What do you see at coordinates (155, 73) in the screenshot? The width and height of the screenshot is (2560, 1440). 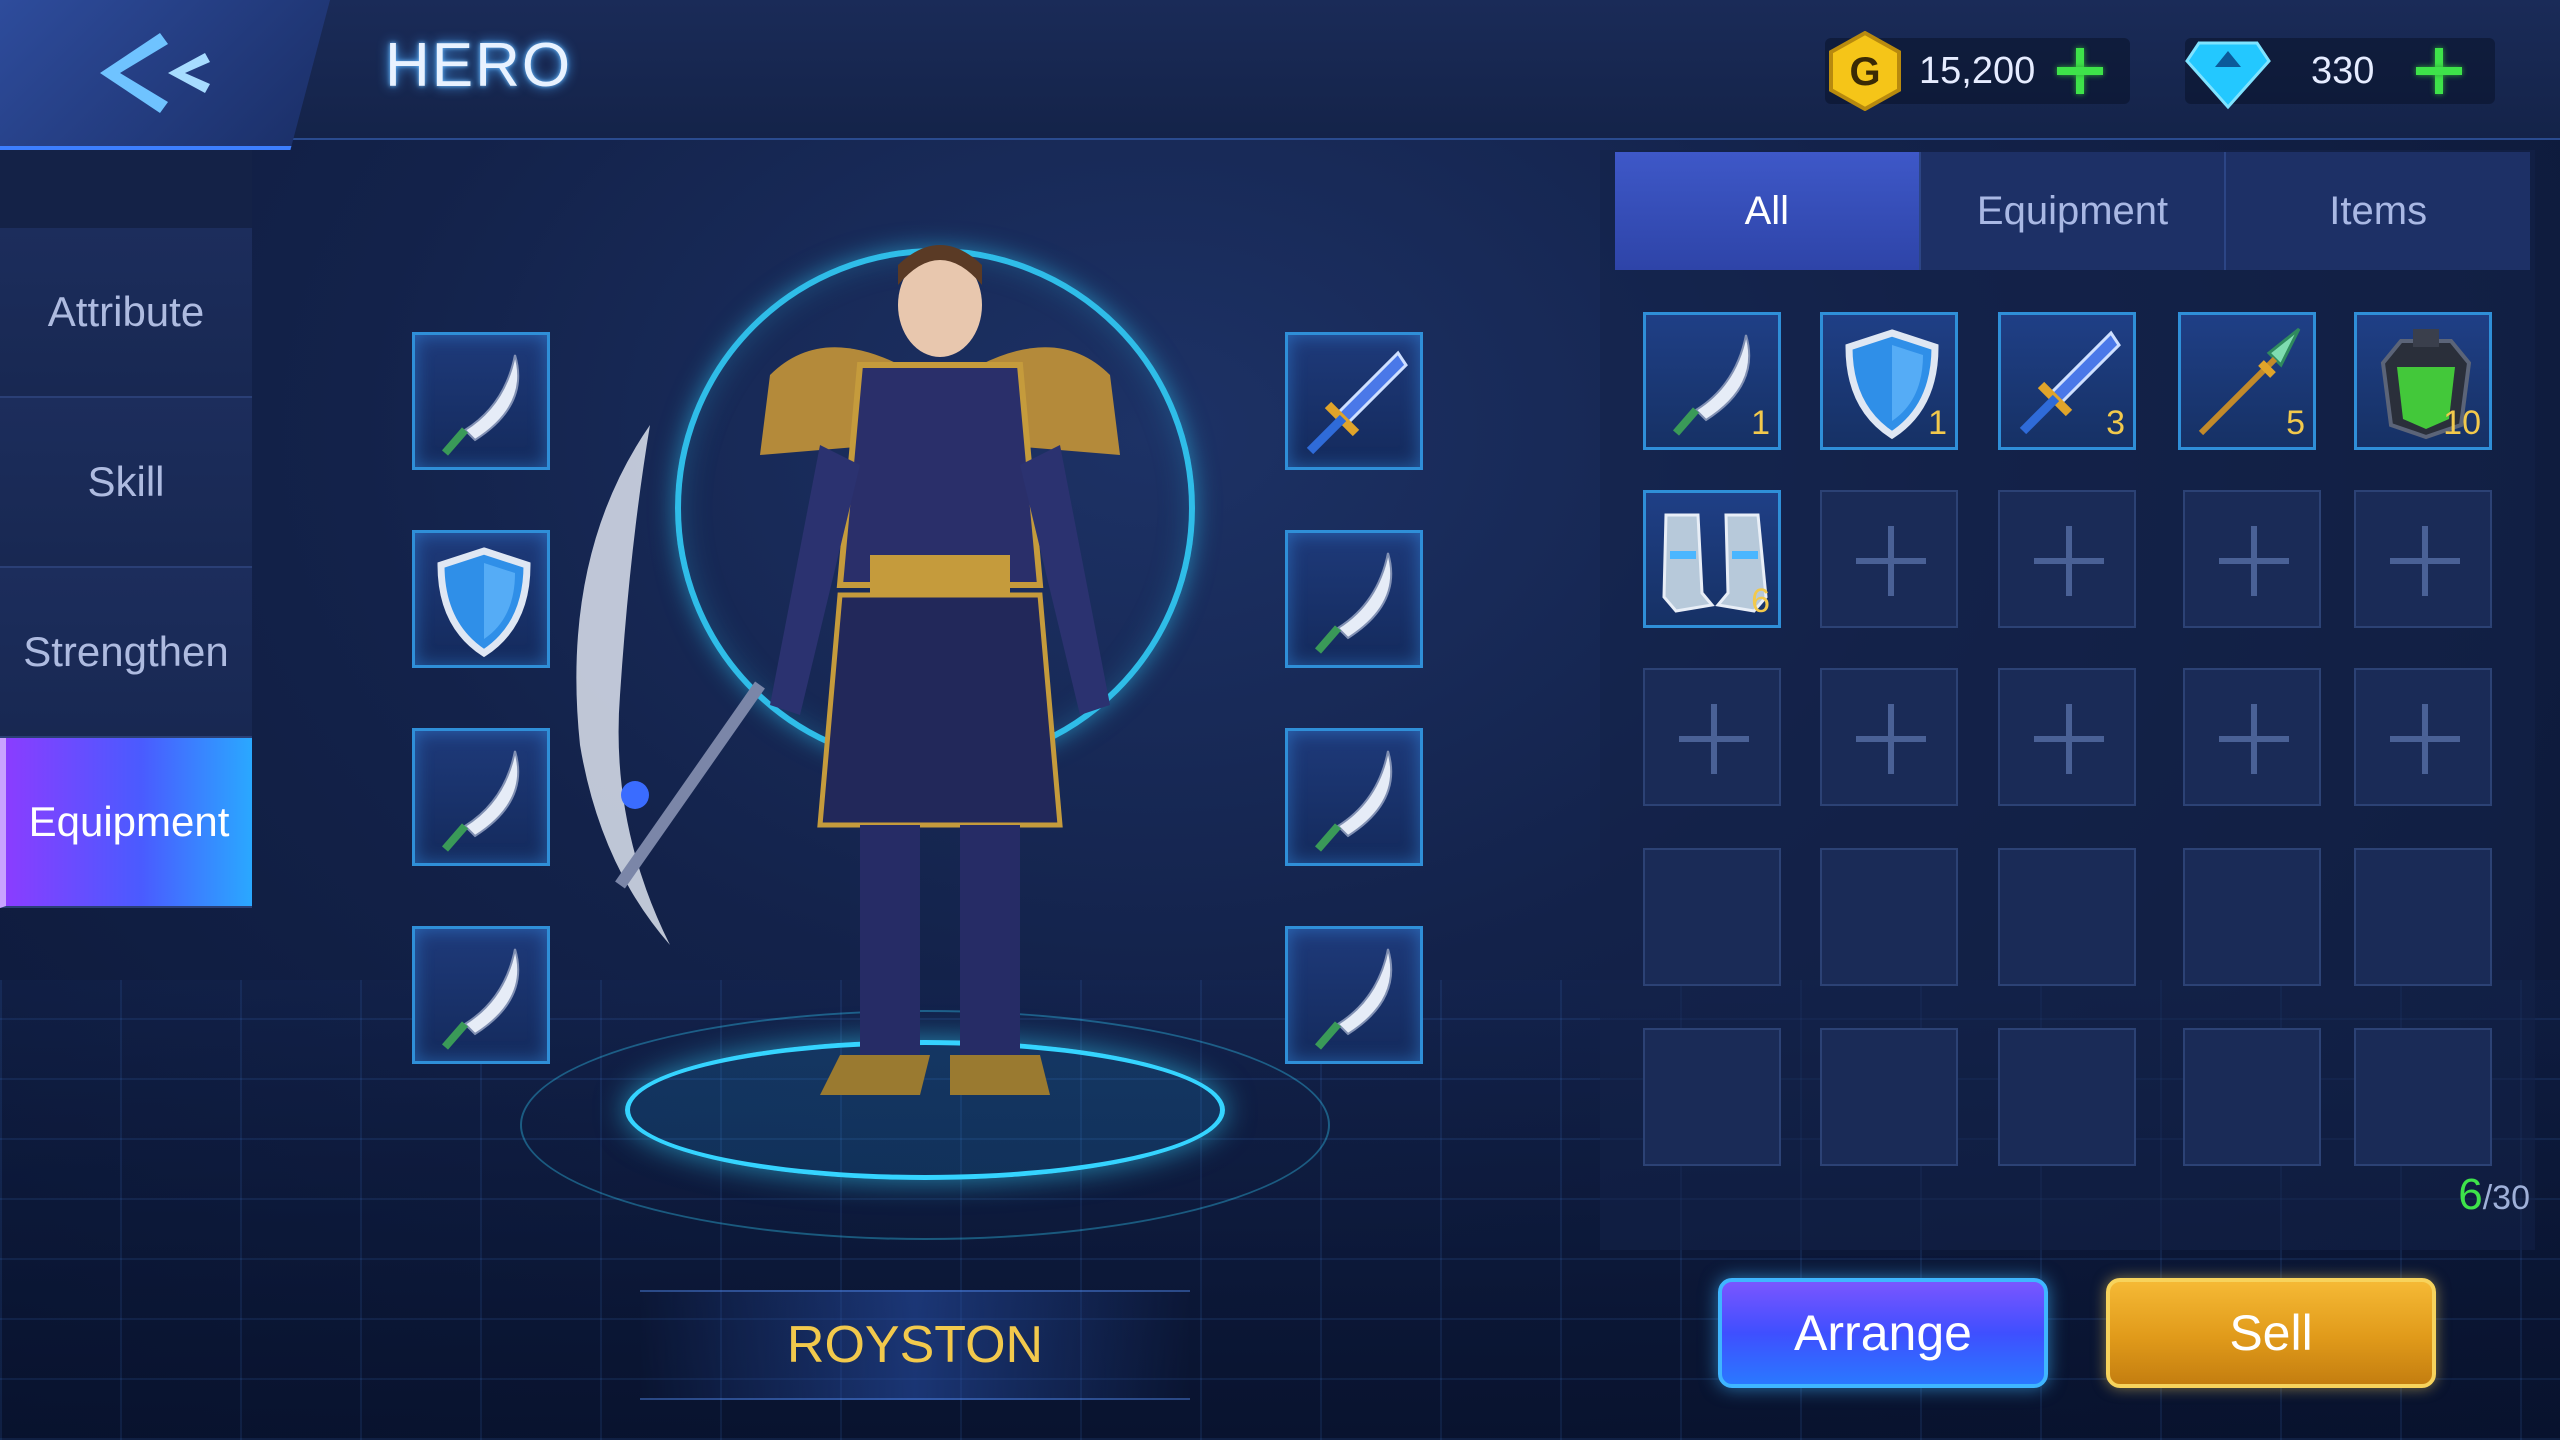 I see `back-arrow-icon` at bounding box center [155, 73].